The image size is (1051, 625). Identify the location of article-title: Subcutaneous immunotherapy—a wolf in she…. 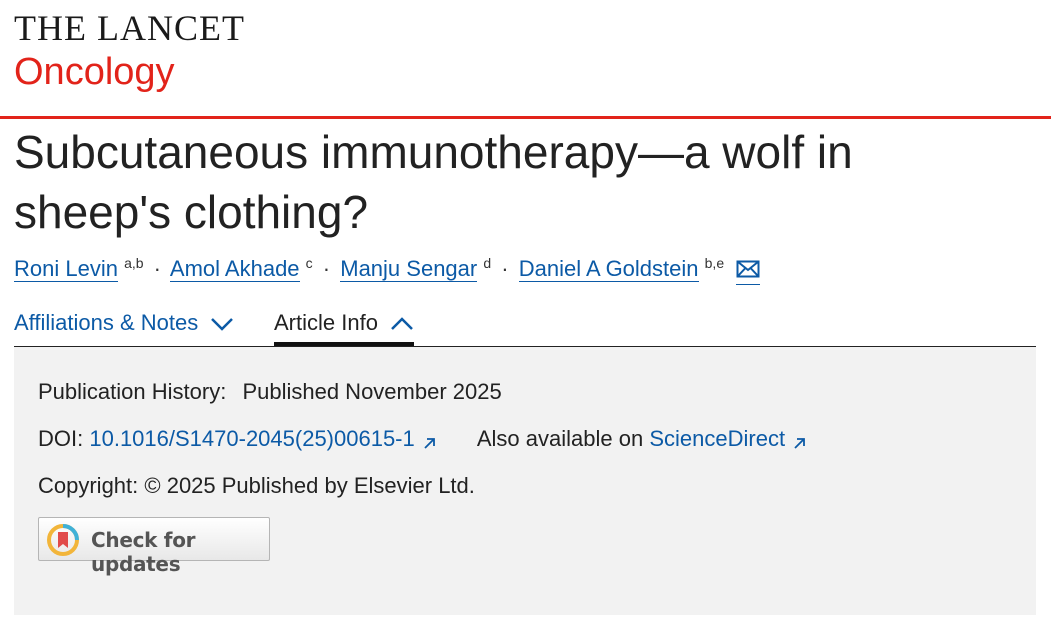
(433, 182).